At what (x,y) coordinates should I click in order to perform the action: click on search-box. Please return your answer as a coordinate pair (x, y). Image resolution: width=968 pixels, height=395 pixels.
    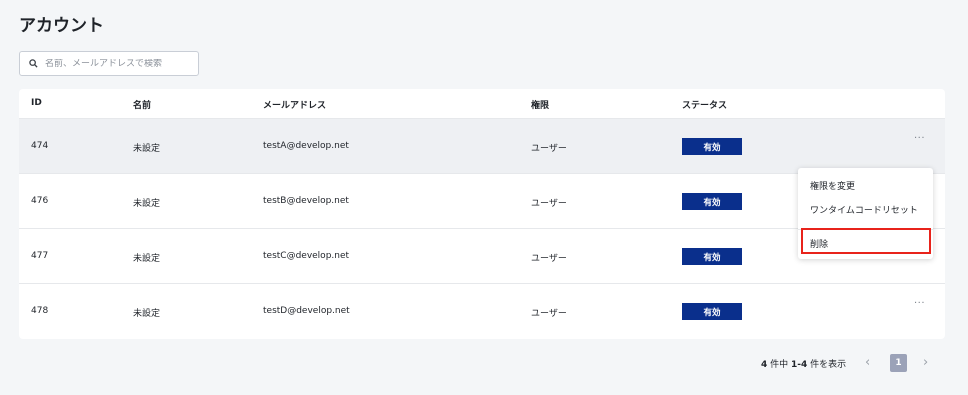
    Looking at the image, I should click on (109, 63).